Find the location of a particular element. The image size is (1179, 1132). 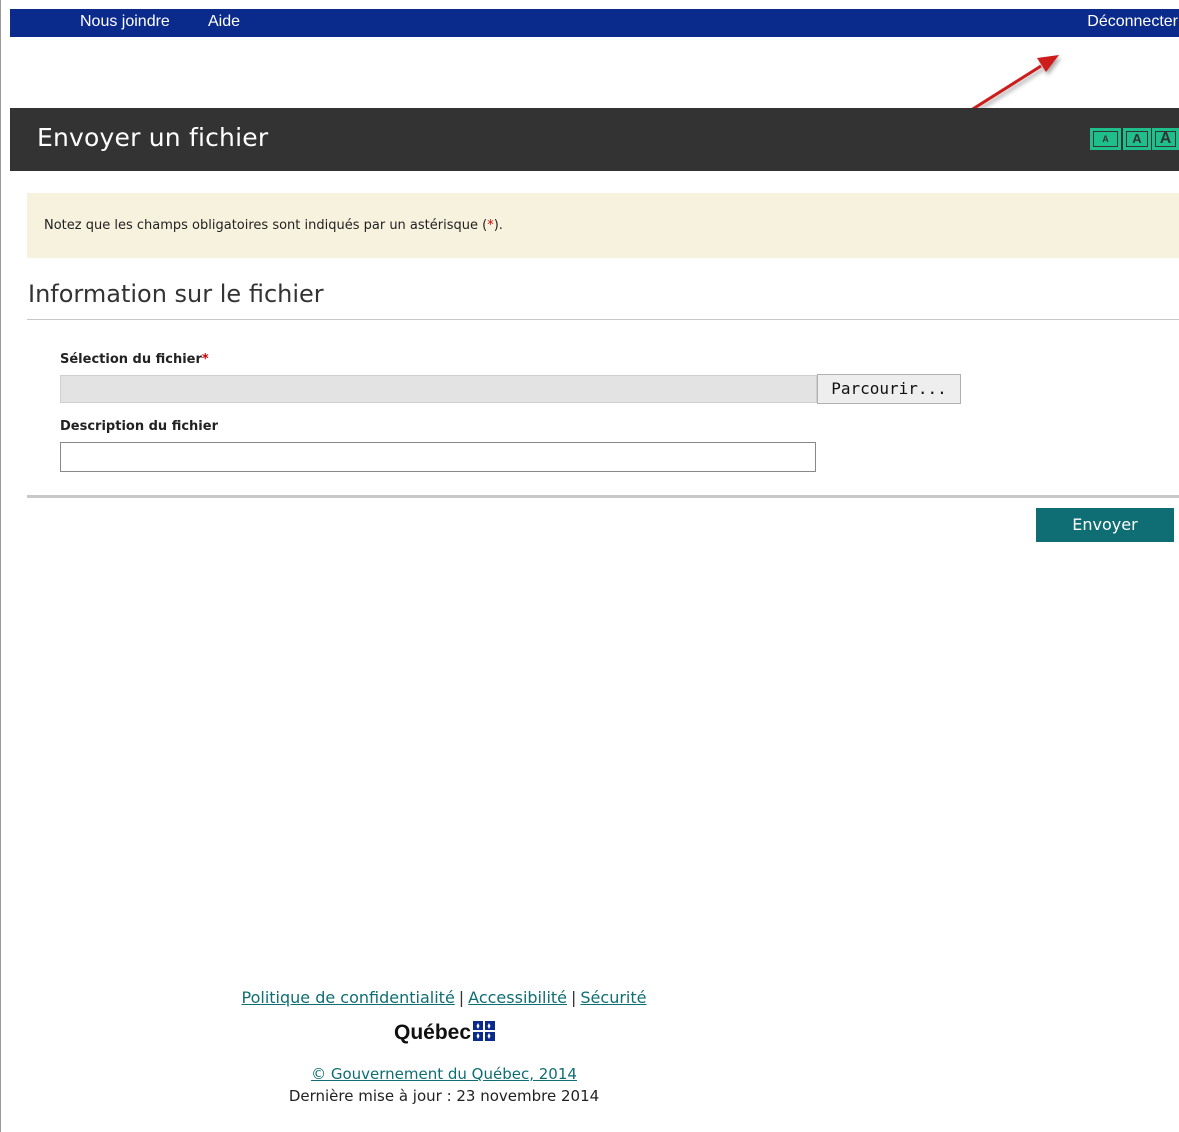

copyright-link: © Gouvernement du Québec, 2014 is located at coordinates (444, 1074).